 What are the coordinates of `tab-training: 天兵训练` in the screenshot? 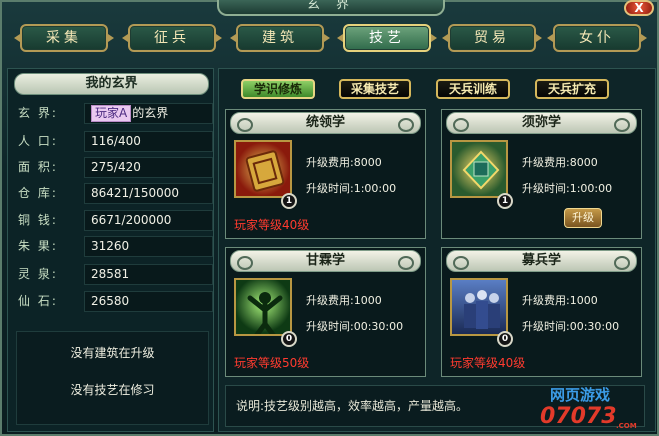 It's located at (473, 89).